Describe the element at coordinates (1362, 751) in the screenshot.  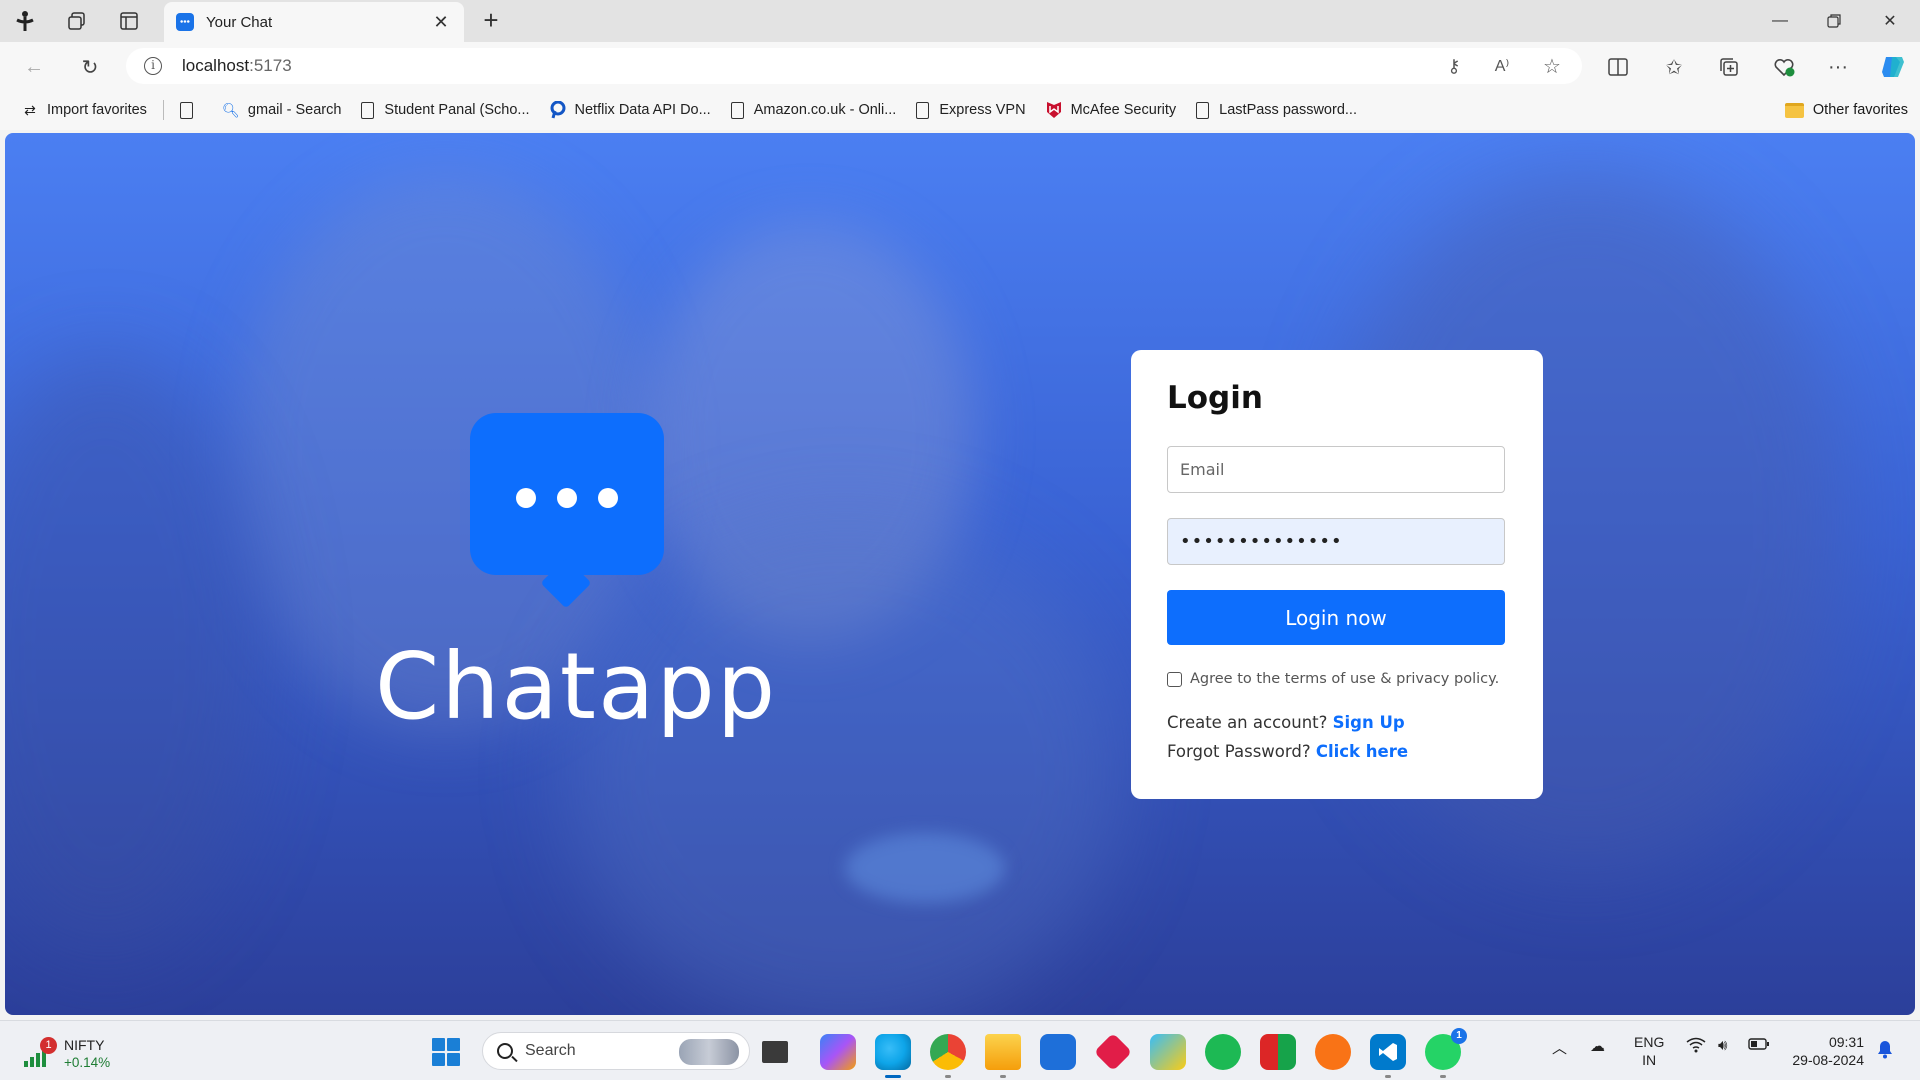
I see `forgot-password-link: Click here` at that location.